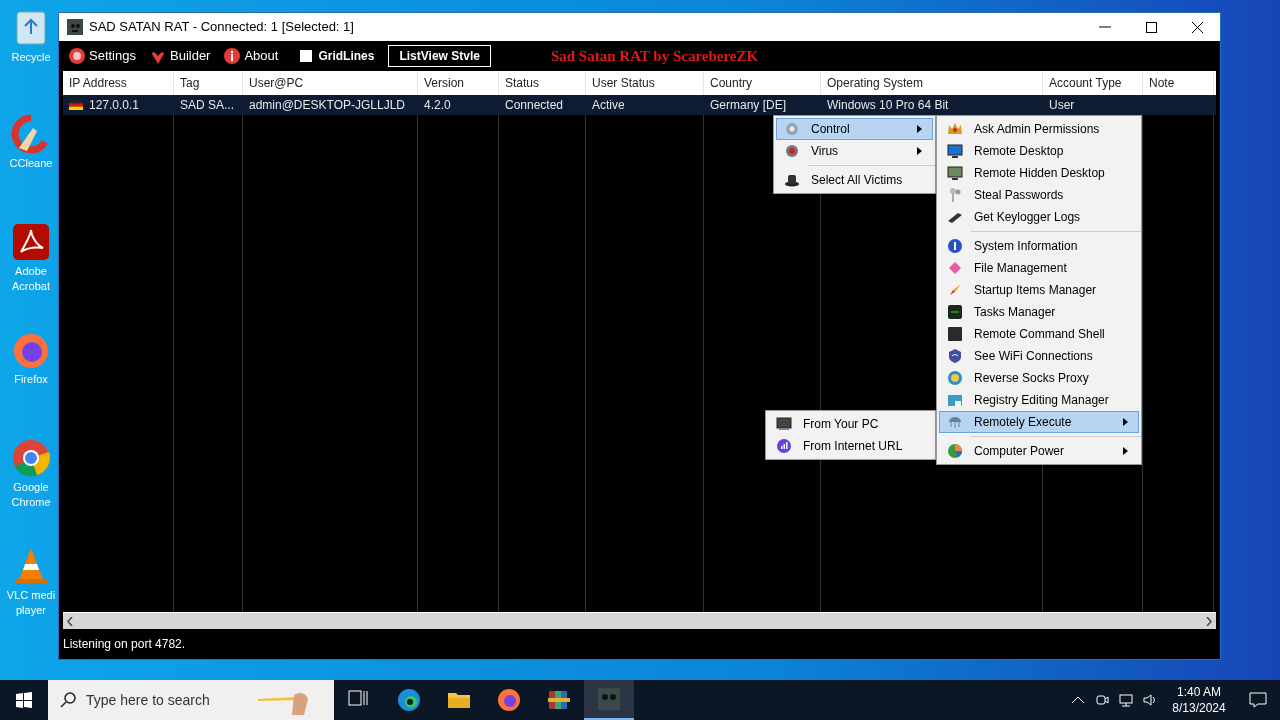  What do you see at coordinates (439, 56) in the screenshot?
I see `listview-style-button: ListView Stvle` at bounding box center [439, 56].